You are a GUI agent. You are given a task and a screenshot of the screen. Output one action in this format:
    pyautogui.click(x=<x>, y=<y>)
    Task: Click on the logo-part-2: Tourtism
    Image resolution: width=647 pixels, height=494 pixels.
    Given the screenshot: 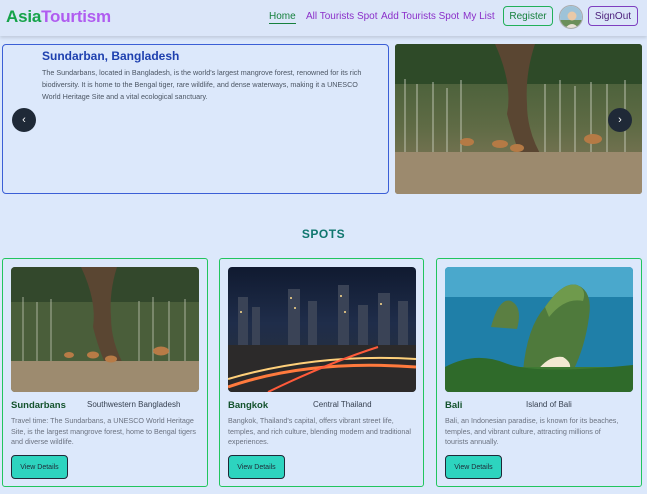 What is the action you would take?
    pyautogui.click(x=76, y=16)
    